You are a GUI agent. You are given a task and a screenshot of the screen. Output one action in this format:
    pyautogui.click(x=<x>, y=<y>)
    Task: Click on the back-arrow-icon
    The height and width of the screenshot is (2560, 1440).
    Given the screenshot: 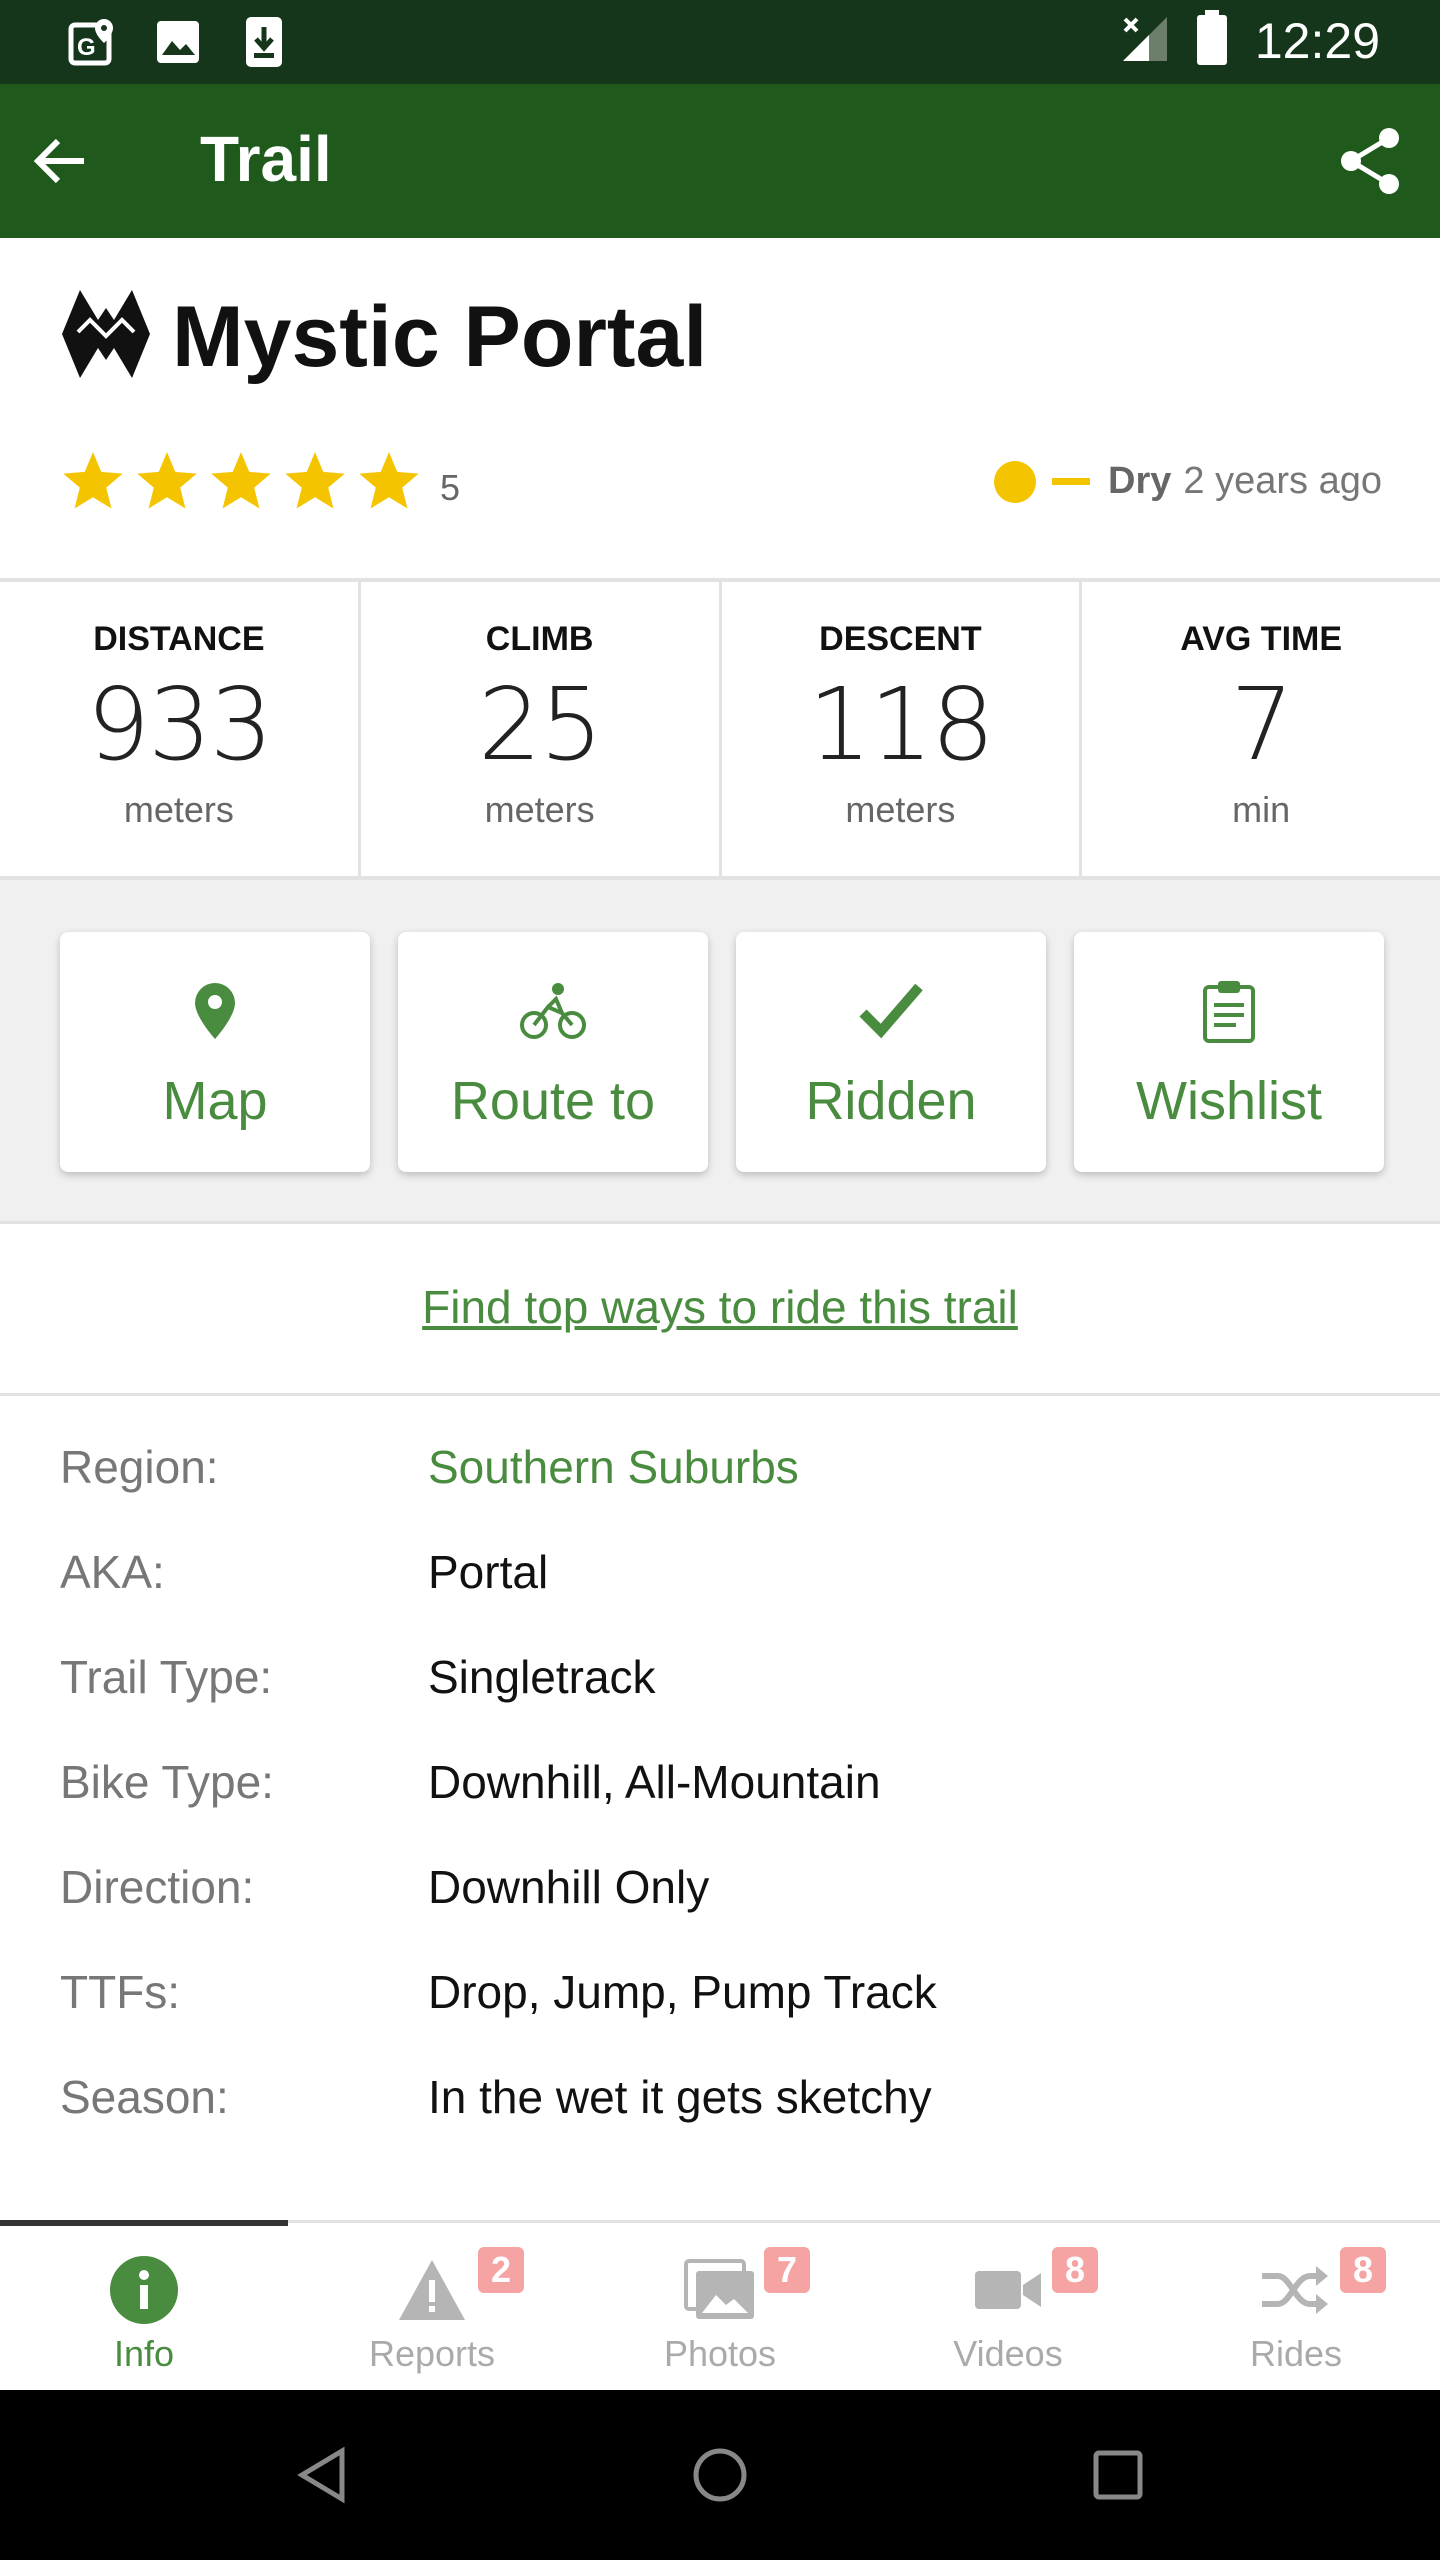 What is the action you would take?
    pyautogui.click(x=60, y=161)
    